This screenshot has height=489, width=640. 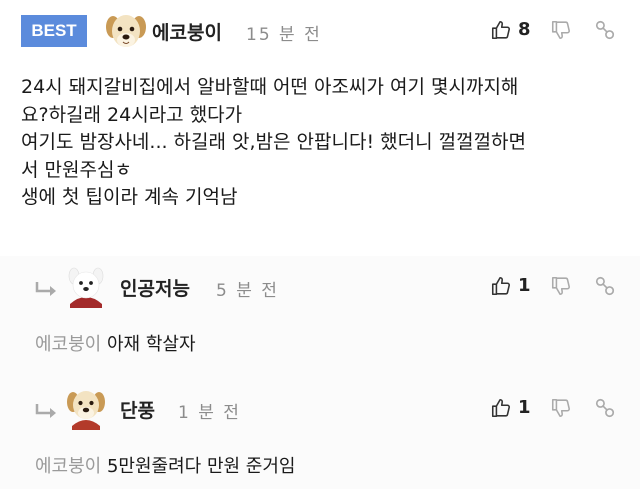 What do you see at coordinates (524, 29) in the screenshot?
I see `like-count: 8` at bounding box center [524, 29].